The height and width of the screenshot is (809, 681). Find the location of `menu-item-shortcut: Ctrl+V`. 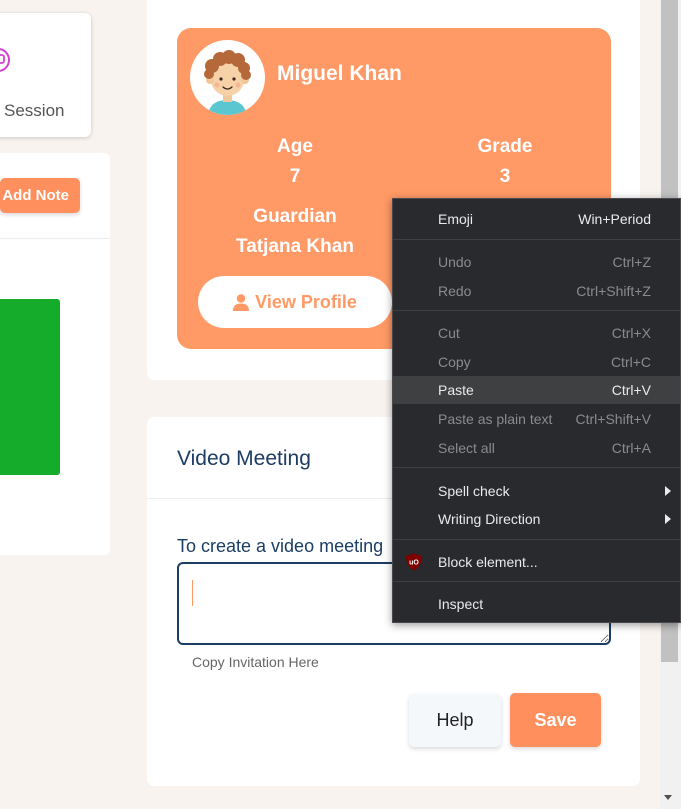

menu-item-shortcut: Ctrl+V is located at coordinates (631, 390).